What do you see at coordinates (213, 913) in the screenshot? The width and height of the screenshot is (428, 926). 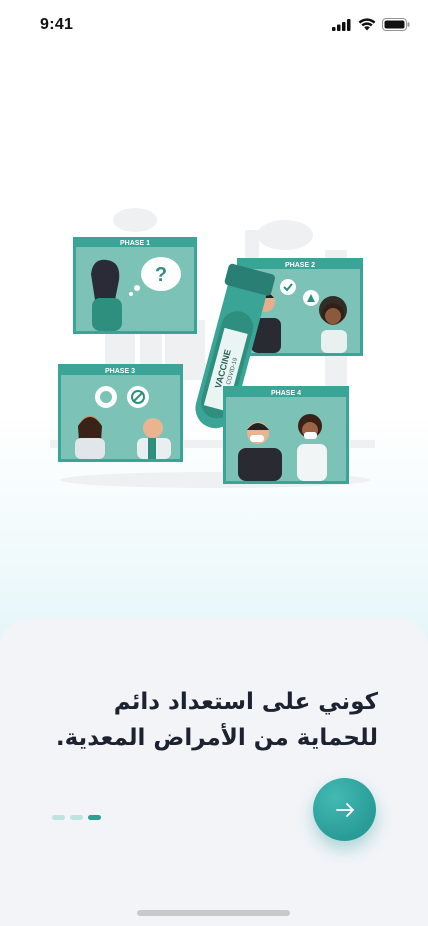 I see `home-indicator` at bounding box center [213, 913].